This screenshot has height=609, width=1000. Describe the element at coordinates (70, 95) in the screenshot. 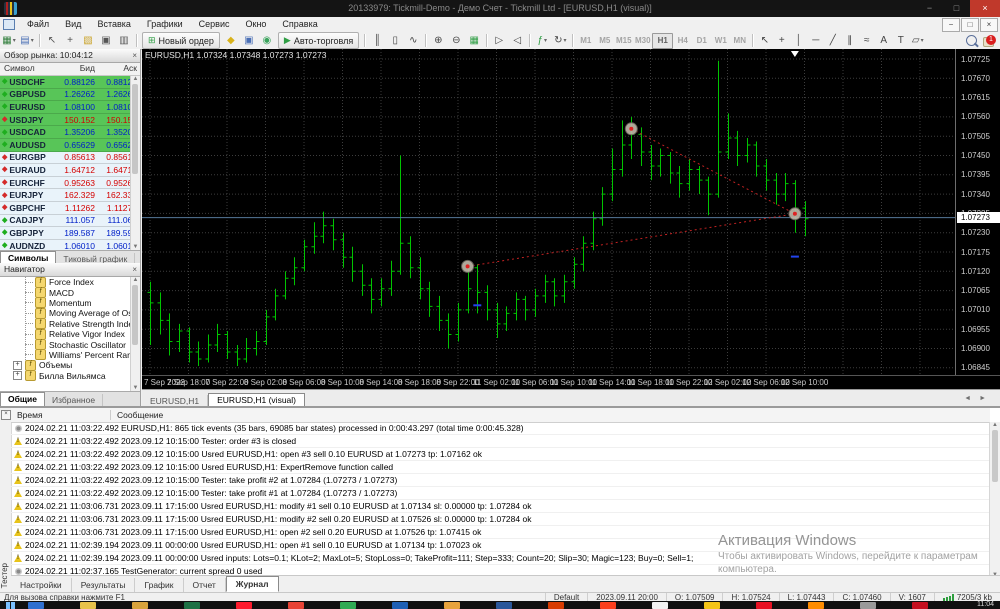

I see `market-watch-row: ◆ GBPUSD 1.26262 1.26262` at that location.